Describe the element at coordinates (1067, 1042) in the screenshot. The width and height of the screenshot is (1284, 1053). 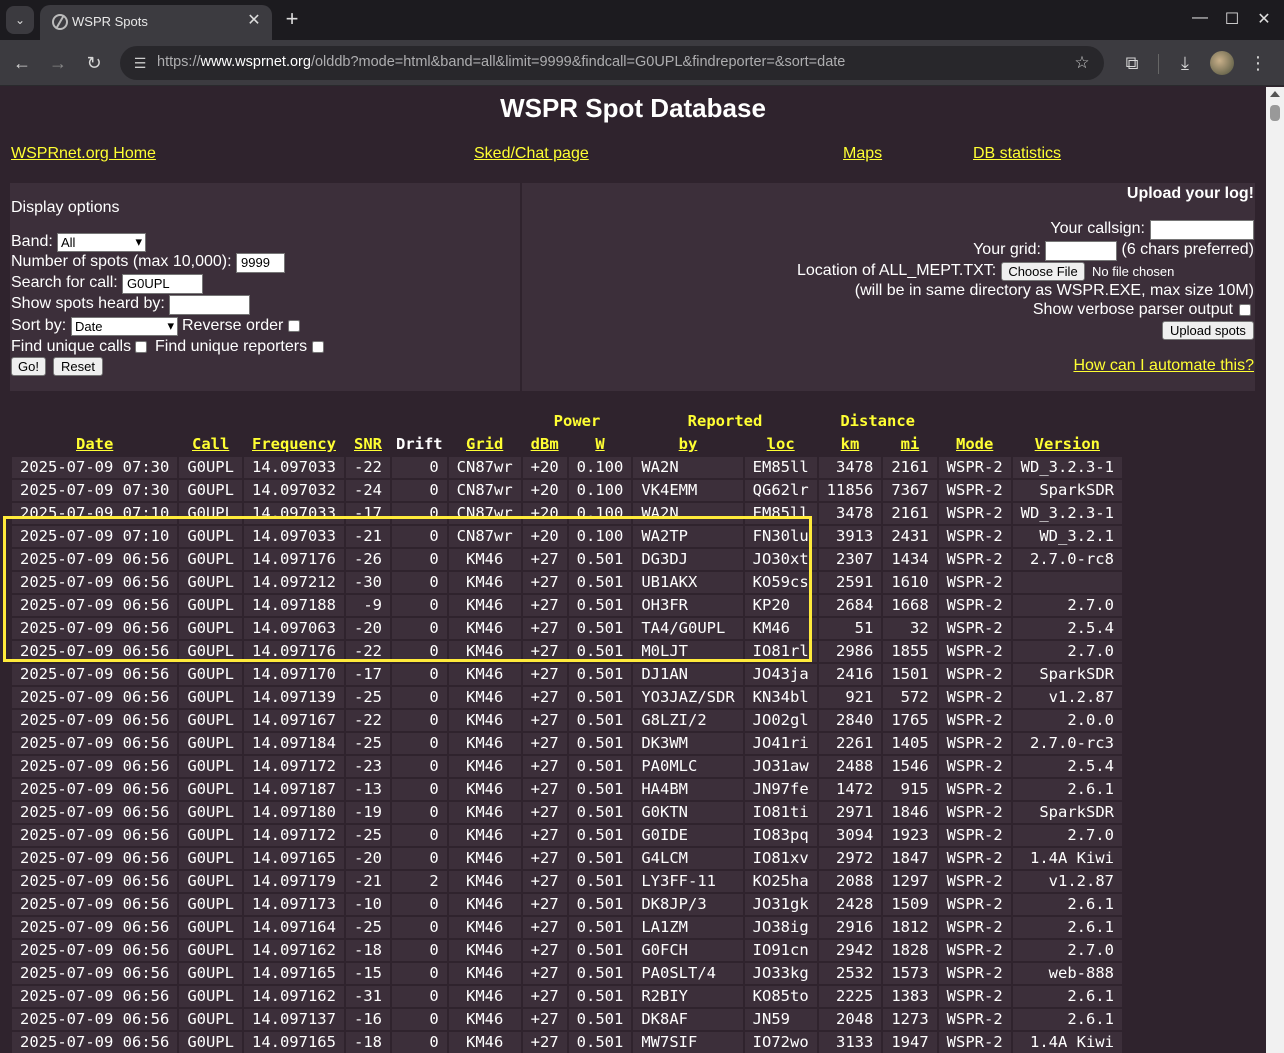
I see `cell-version: 1.4A Kiwi` at that location.